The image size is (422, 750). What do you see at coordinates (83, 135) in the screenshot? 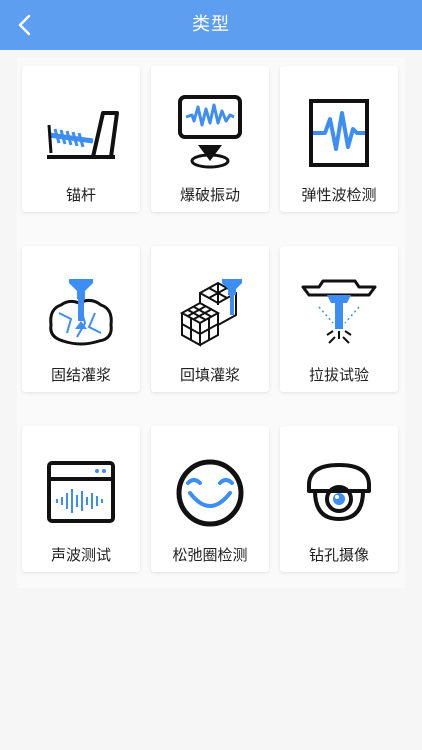
I see `anchor-rod-icon` at bounding box center [83, 135].